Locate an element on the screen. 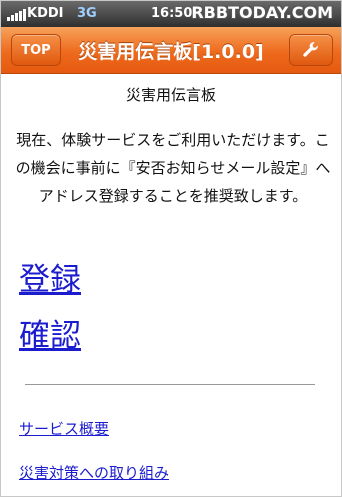  service-overview-link: サービス概要 is located at coordinates (64, 428).